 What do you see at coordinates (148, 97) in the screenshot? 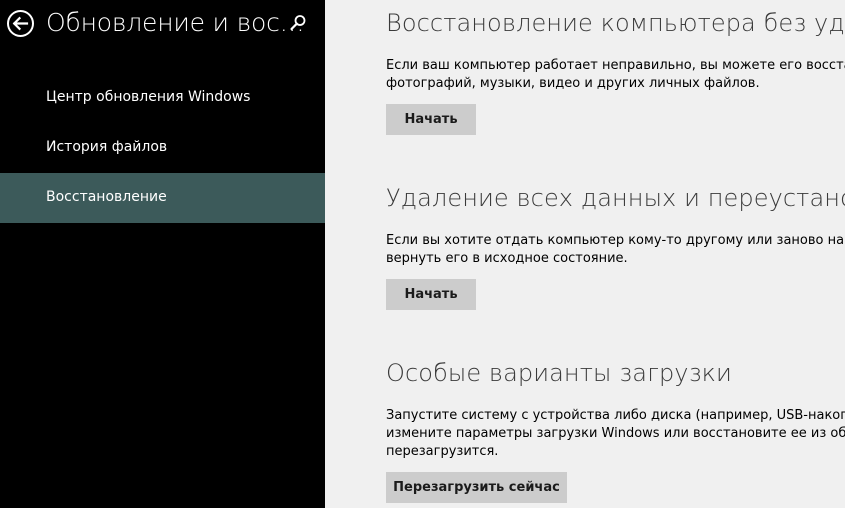
I see `sidebar-item-label: Центр обновления Windows` at bounding box center [148, 97].